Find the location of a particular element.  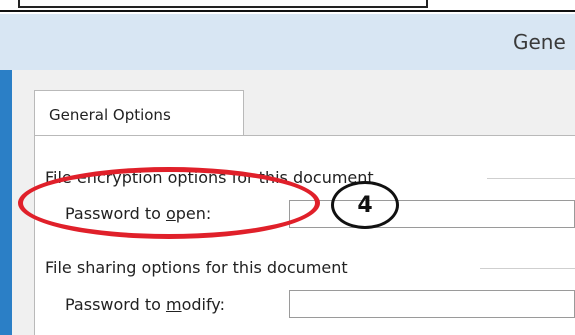

red-highlight-oval is located at coordinates (169, 203).